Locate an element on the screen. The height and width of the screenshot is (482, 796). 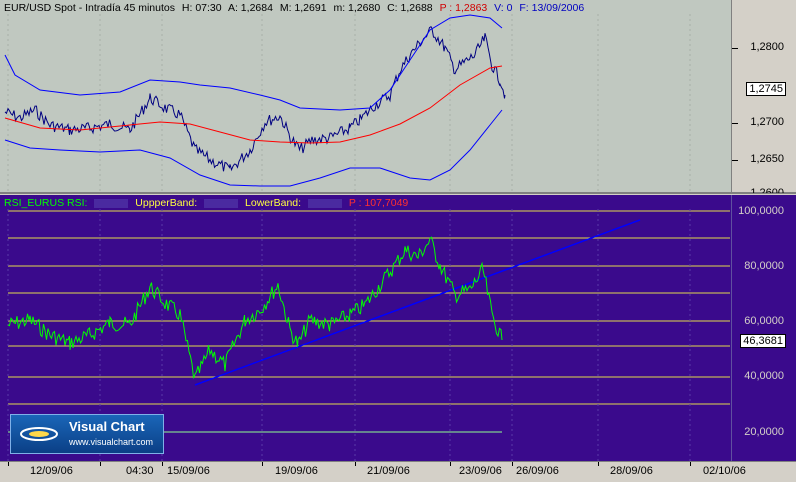
price-y-axis: 1,2800 1,2700 1,2650 1,2600 1,2745 is located at coordinates (763, 96).